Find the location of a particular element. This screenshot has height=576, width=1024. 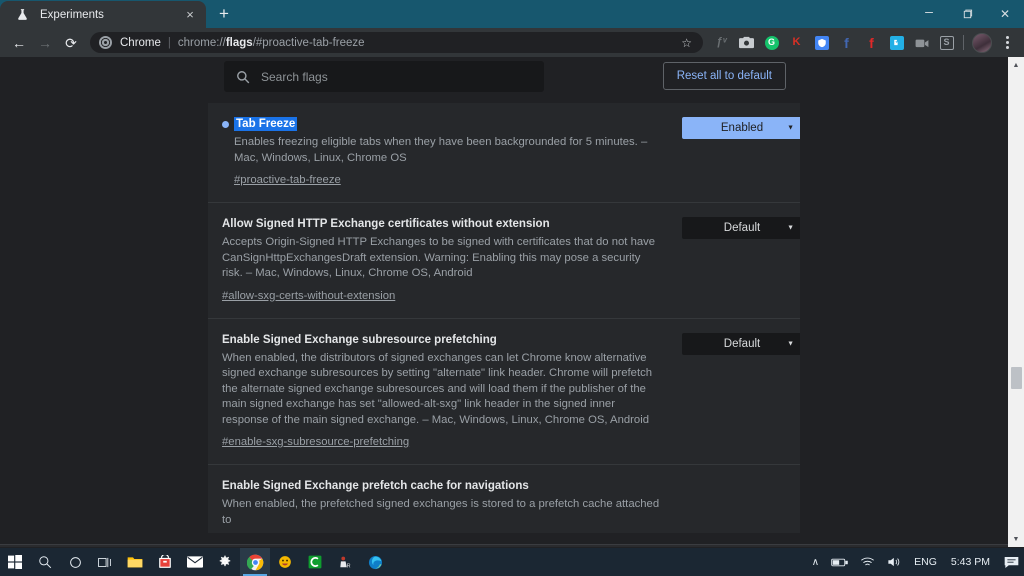

reload-icon: ⟳ is located at coordinates (71, 43).